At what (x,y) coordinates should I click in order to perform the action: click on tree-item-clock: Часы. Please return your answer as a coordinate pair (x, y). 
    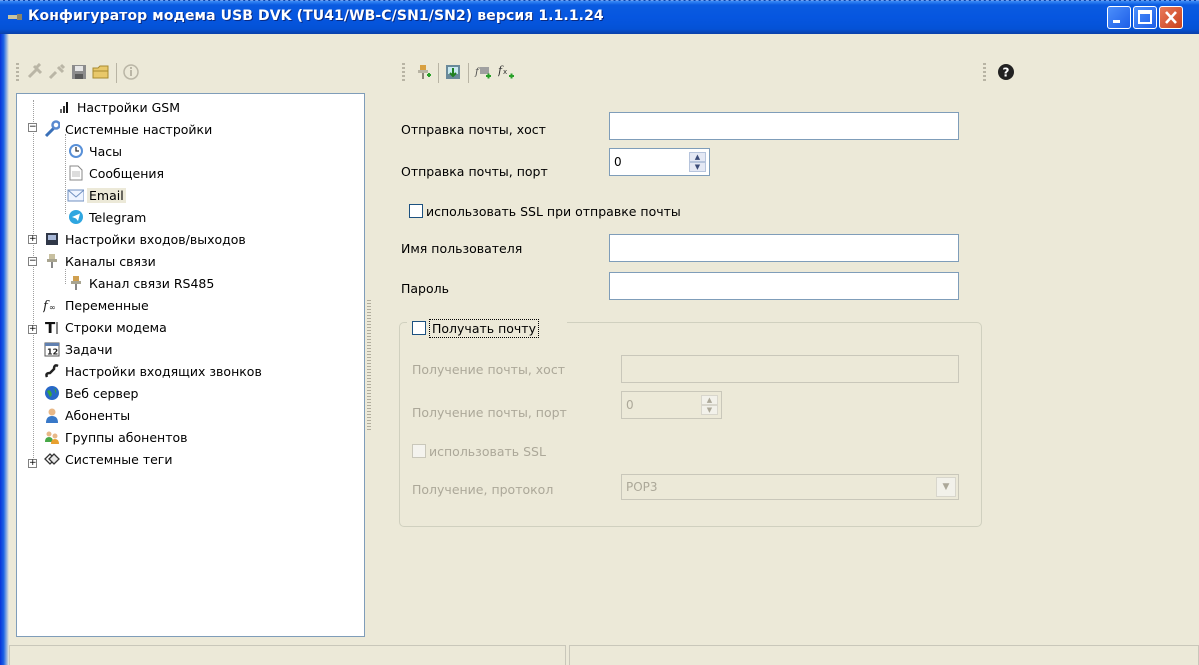
    Looking at the image, I should click on (95, 151).